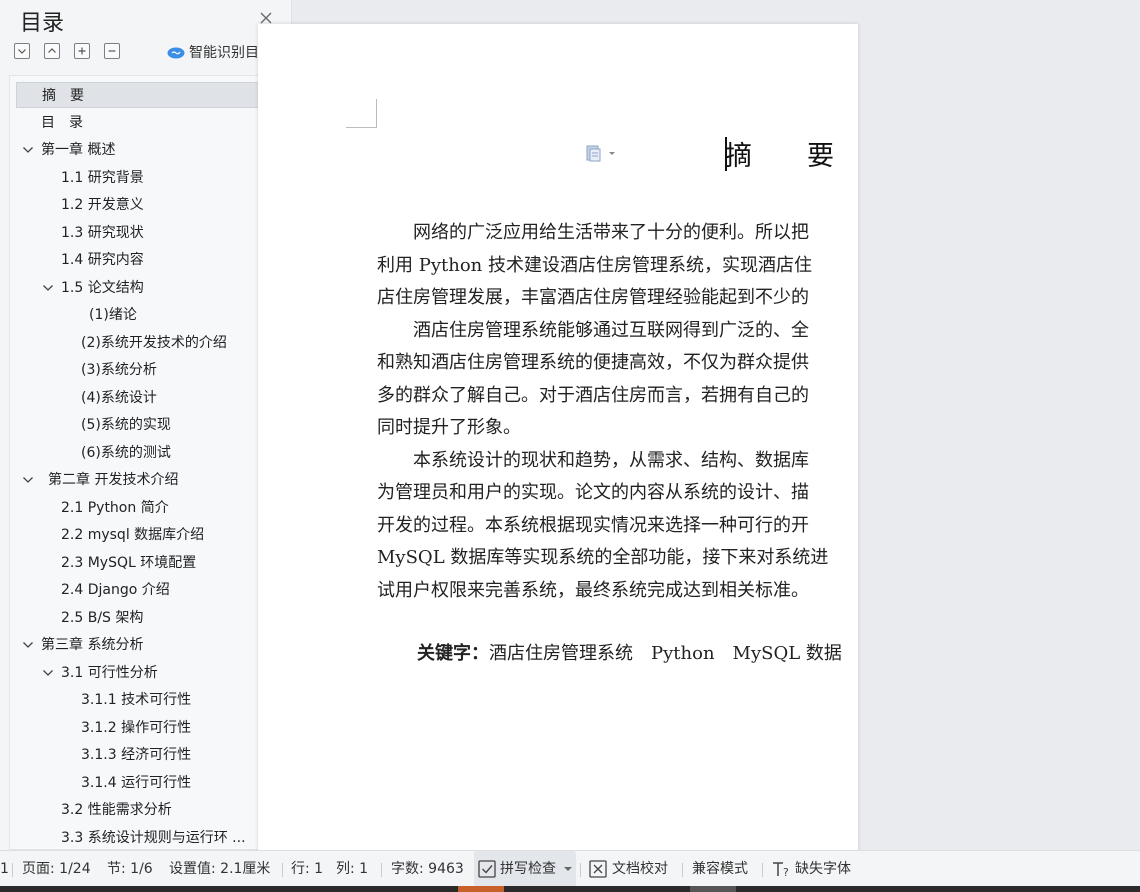 This screenshot has width=1140, height=892. What do you see at coordinates (140, 728) in the screenshot?
I see `toc-item: 3.1.2 操作可行性` at bounding box center [140, 728].